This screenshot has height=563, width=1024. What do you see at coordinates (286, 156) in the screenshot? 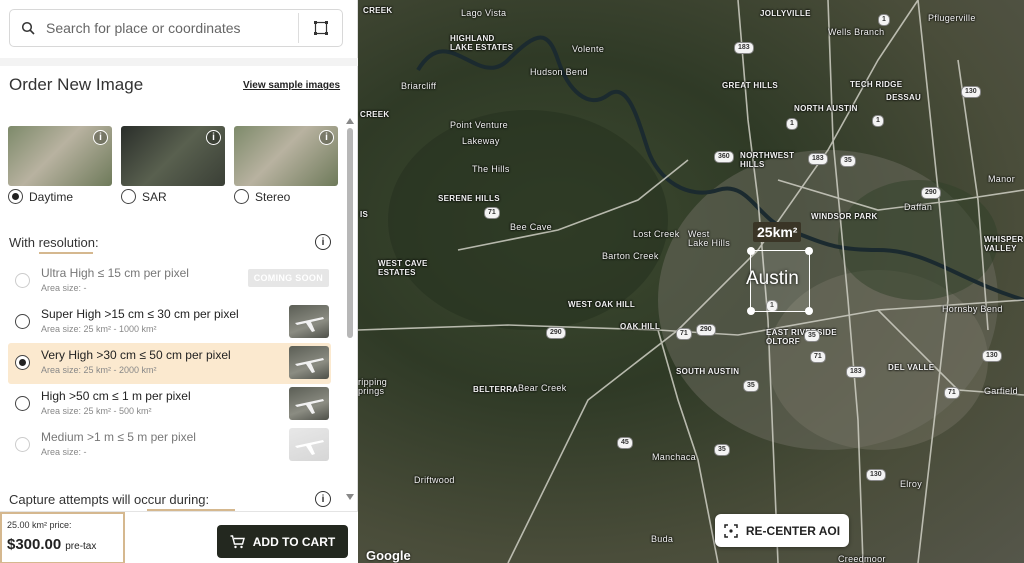
I see `stereo-thumbnail: i` at bounding box center [286, 156].